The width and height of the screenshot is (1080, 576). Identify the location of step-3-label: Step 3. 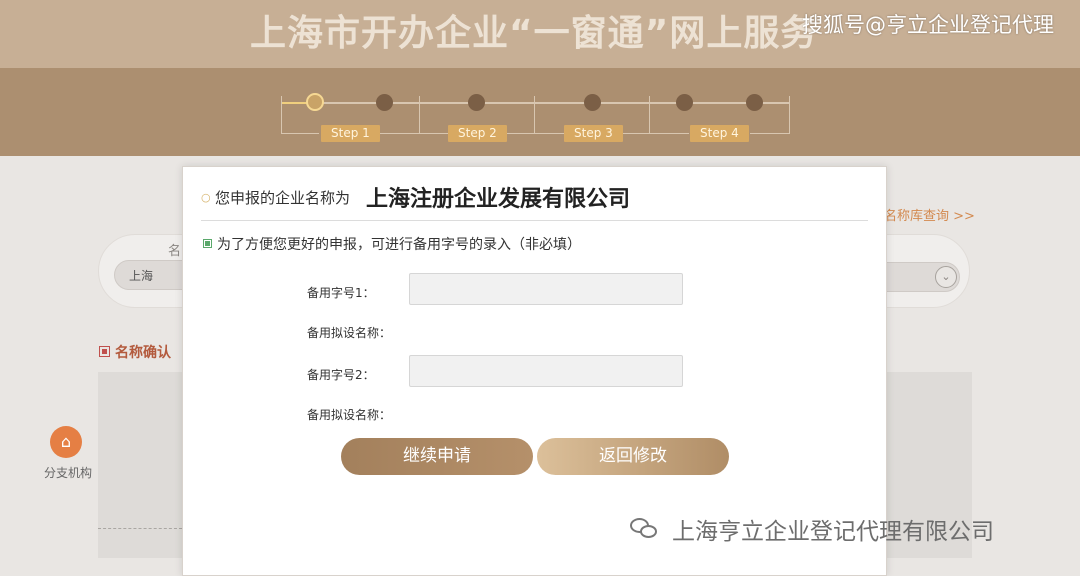
(593, 133).